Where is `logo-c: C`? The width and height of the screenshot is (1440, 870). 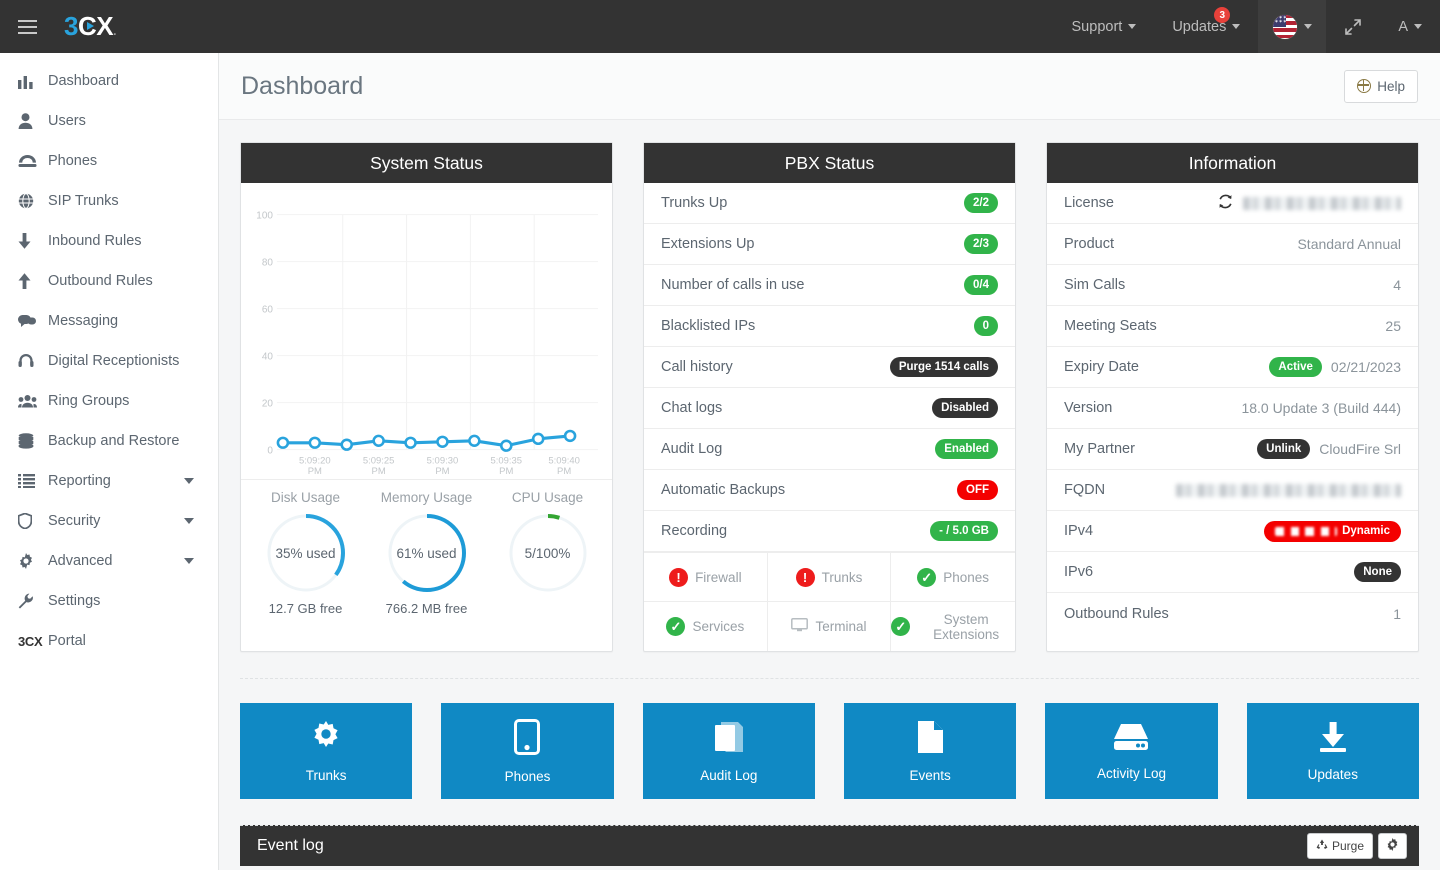 logo-c: C is located at coordinates (87, 26).